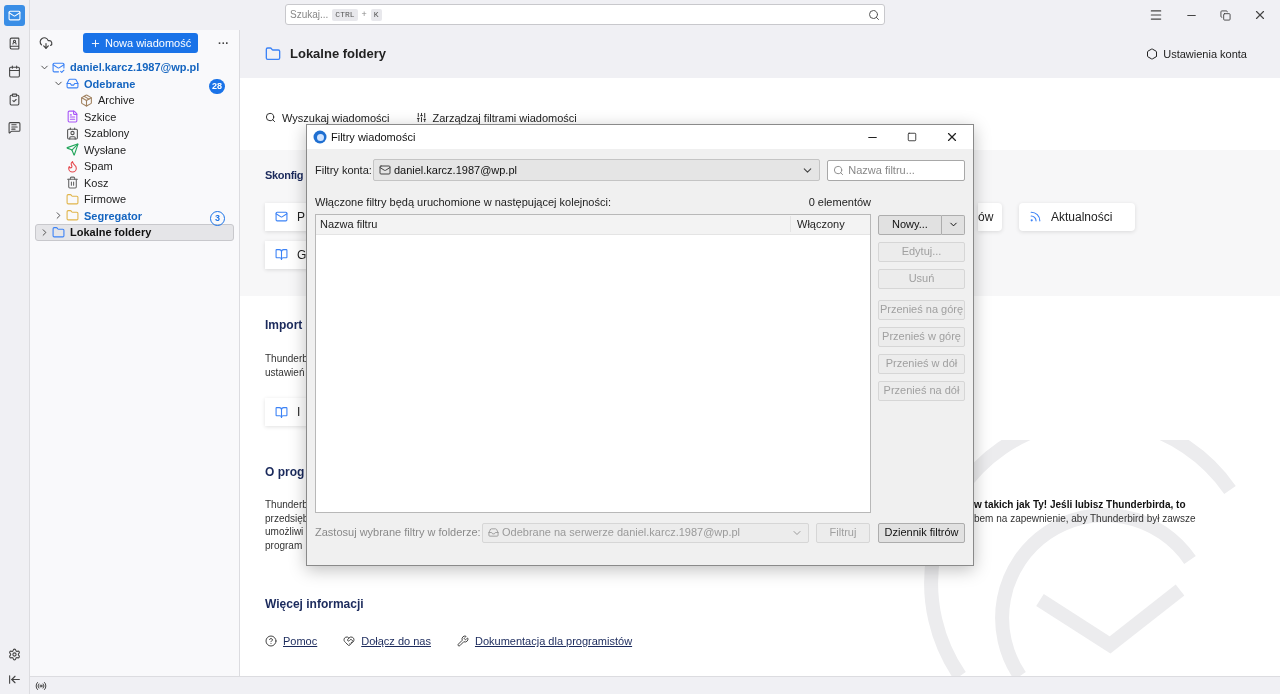  What do you see at coordinates (376, 14) in the screenshot?
I see `key-hint: K` at bounding box center [376, 14].